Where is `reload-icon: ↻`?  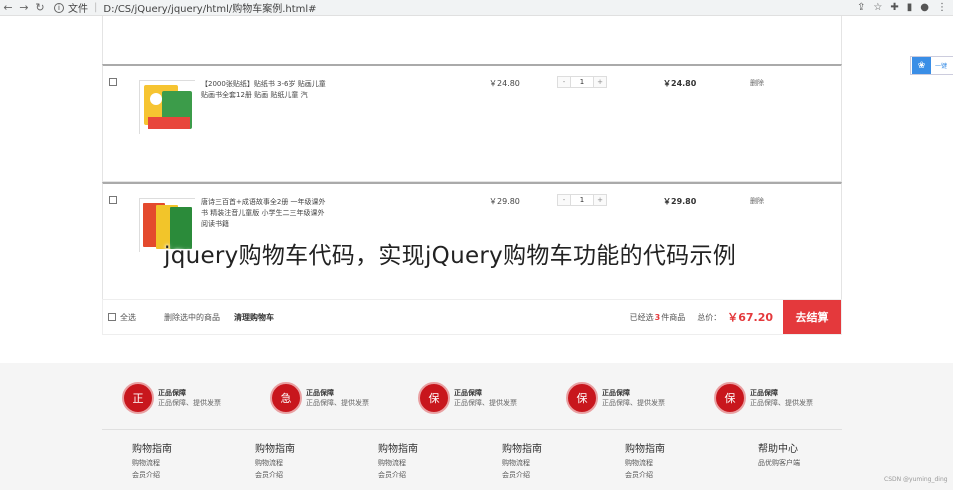 reload-icon: ↻ is located at coordinates (40, 8).